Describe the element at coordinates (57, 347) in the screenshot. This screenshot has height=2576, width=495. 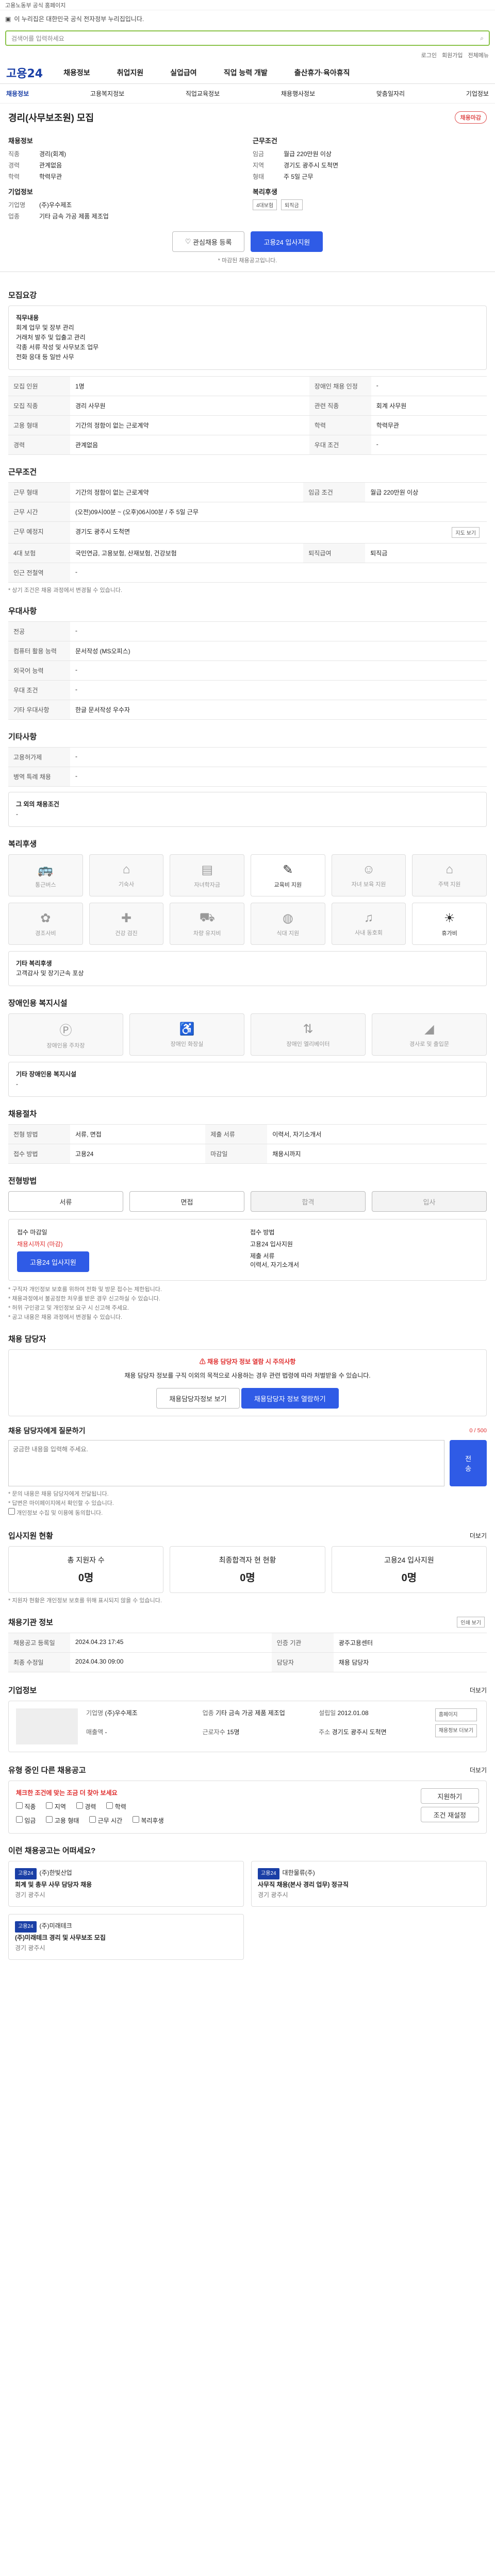
I see `duty-line: 각종 서류 작성 및 사무보조 업무` at that location.